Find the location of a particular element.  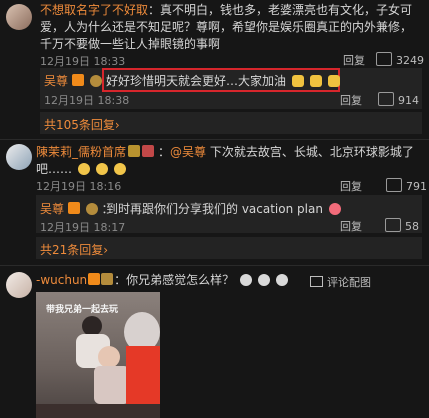

sub-reply-user: 吴尊 ： is located at coordinates (77, 208).